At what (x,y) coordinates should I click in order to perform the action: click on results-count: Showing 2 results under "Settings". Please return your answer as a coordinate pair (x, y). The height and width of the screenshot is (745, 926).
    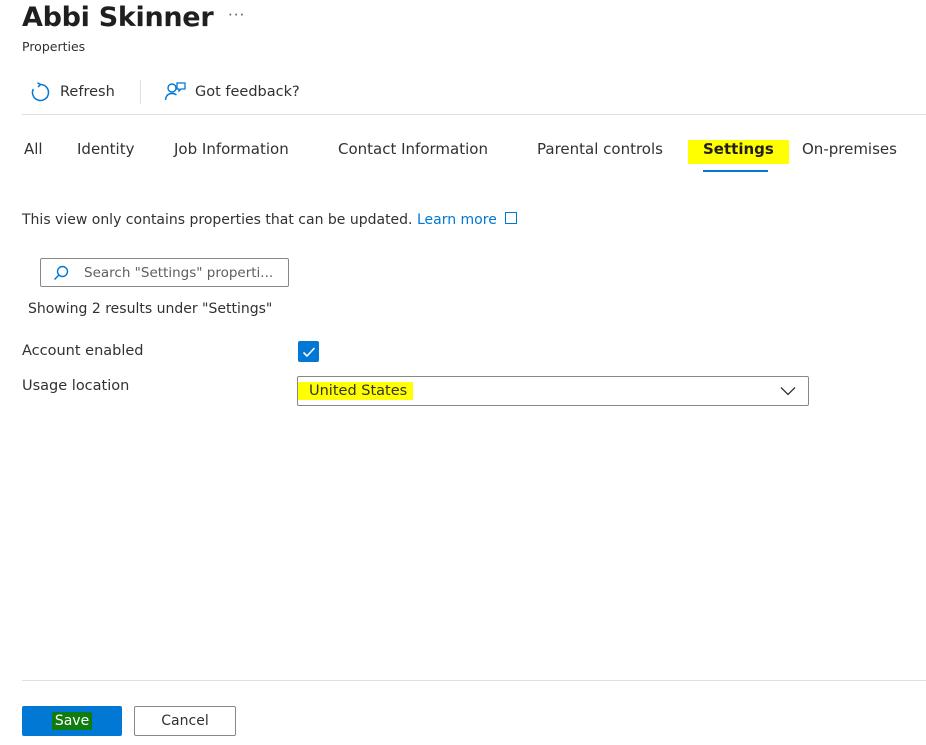
    Looking at the image, I should click on (150, 309).